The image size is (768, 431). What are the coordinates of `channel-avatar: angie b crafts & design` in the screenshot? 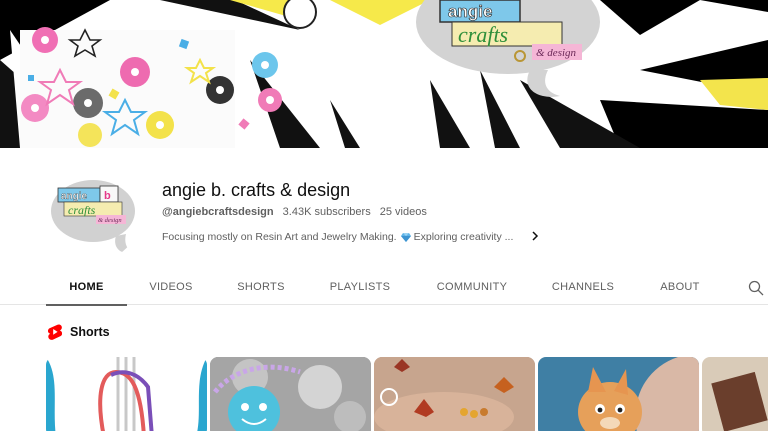 It's located at (93, 215).